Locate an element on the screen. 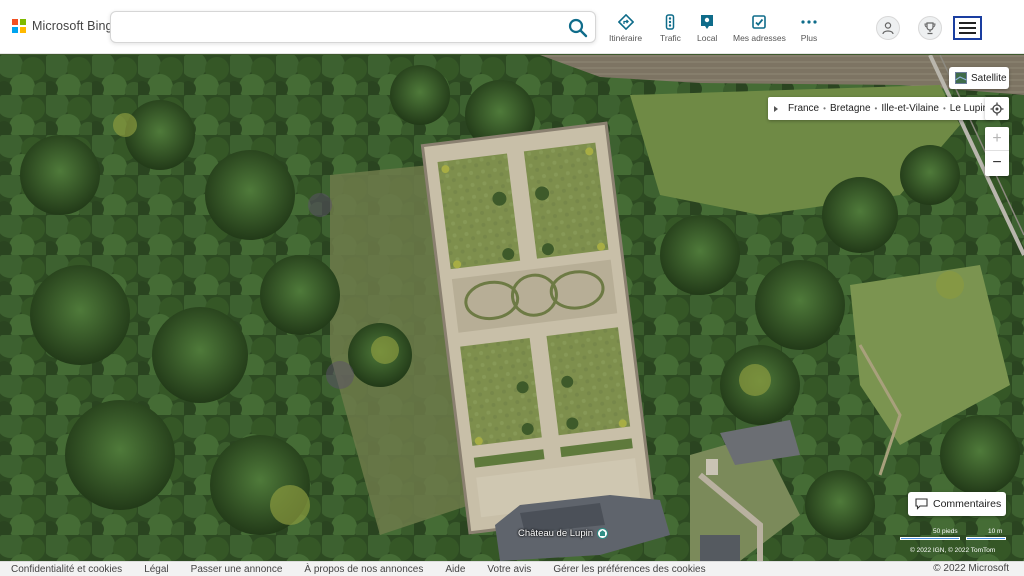 The width and height of the screenshot is (1024, 576). search-input is located at coordinates (341, 27).